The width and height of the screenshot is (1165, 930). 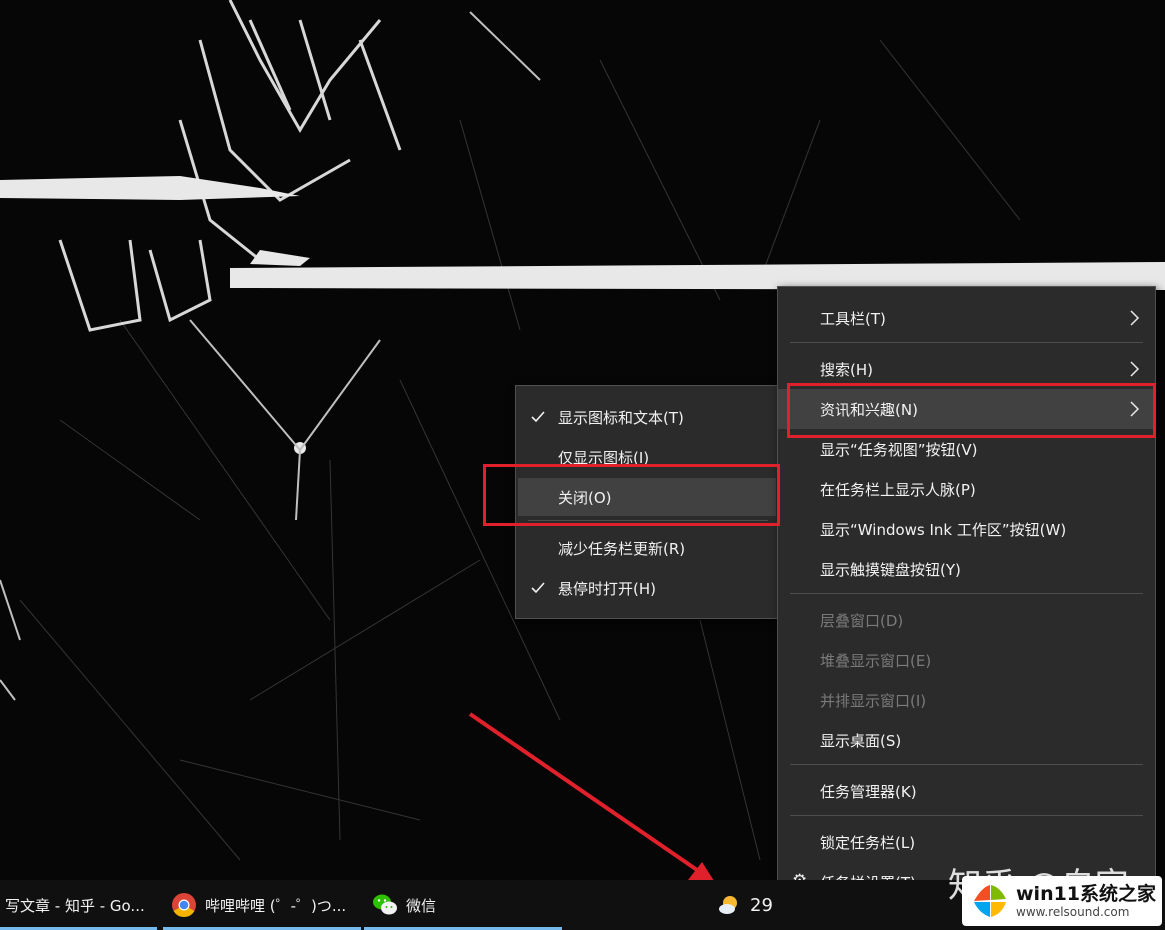 What do you see at coordinates (1086, 894) in the screenshot?
I see `site-title: win11系统之家` at bounding box center [1086, 894].